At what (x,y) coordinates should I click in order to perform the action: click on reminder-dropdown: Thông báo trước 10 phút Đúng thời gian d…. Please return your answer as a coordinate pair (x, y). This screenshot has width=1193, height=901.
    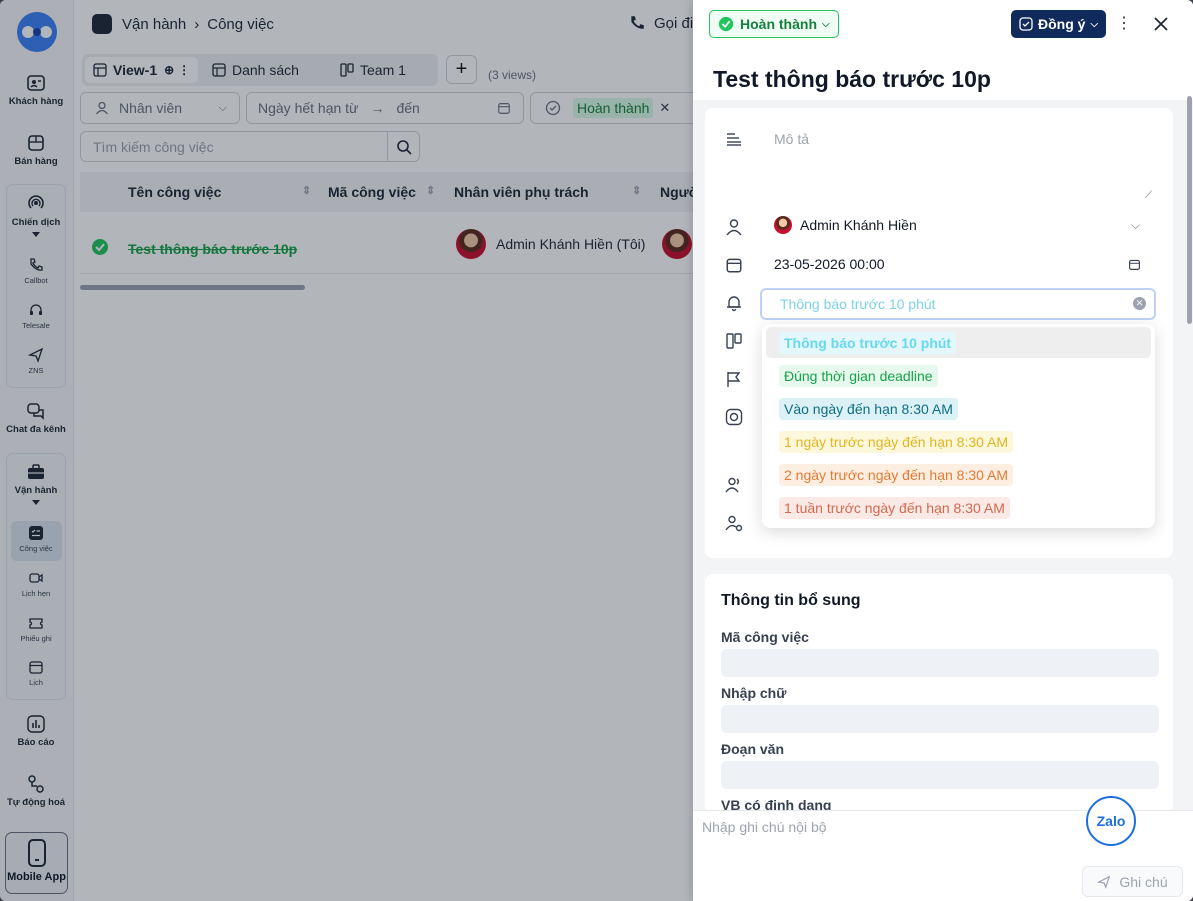
    Looking at the image, I should click on (958, 426).